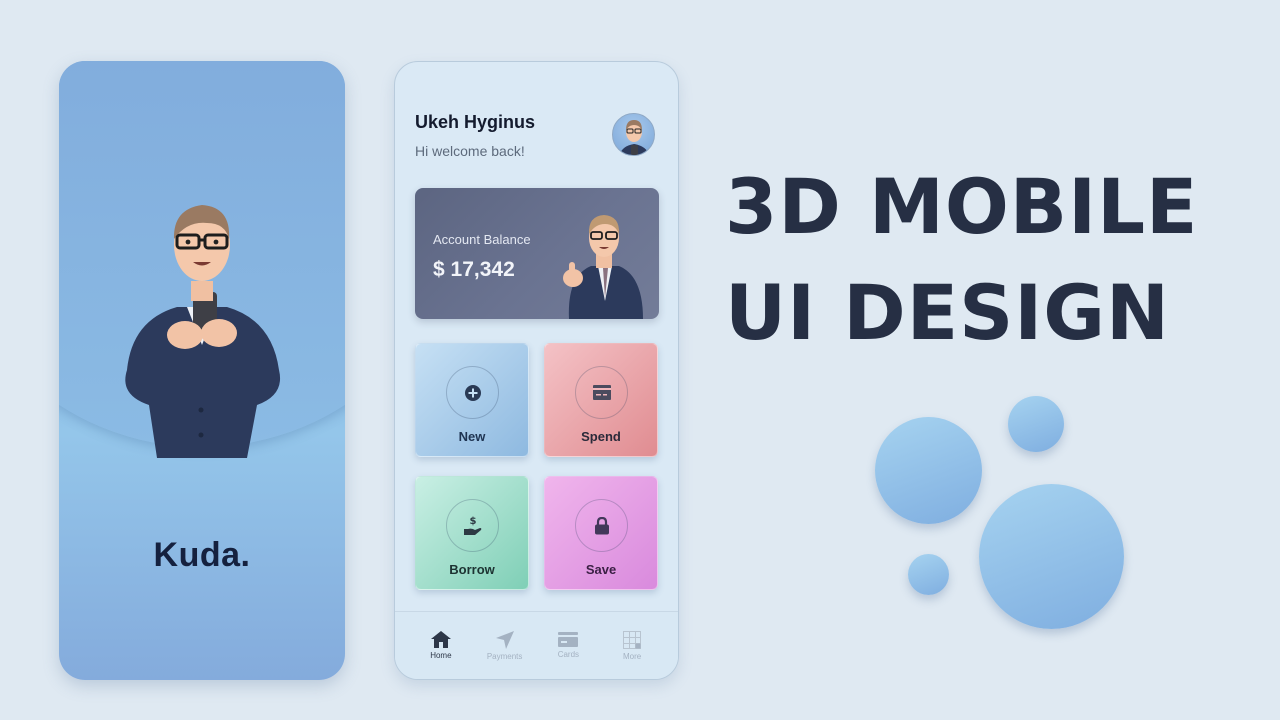  What do you see at coordinates (962, 206) in the screenshot?
I see `headline-line-1: 3D MOBILE` at bounding box center [962, 206].